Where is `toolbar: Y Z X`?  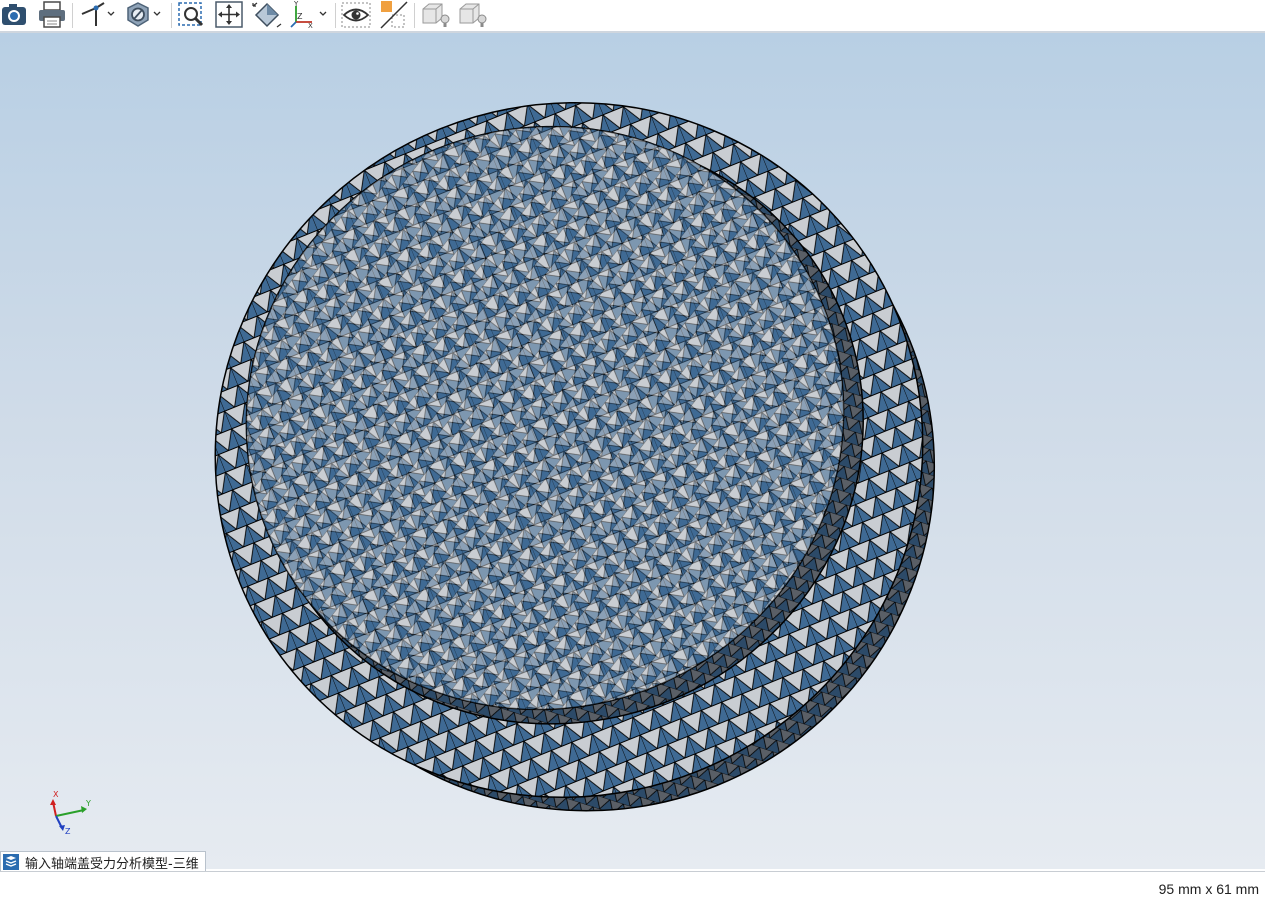
toolbar: Y Z X is located at coordinates (632, 16).